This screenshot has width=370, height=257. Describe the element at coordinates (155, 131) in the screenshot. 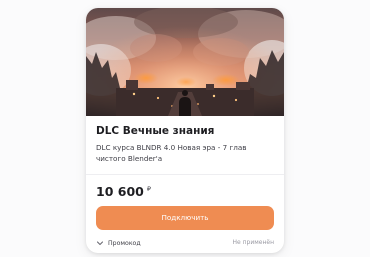

I see `product-title: DLC Вечные знания` at that location.